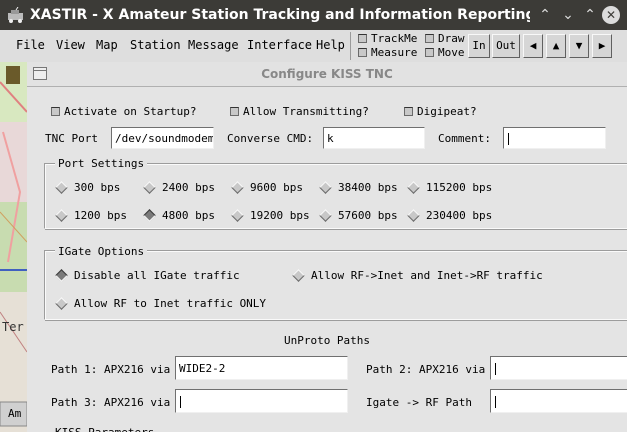 The image size is (627, 432). What do you see at coordinates (362, 52) in the screenshot?
I see `measure-checkbox` at bounding box center [362, 52].